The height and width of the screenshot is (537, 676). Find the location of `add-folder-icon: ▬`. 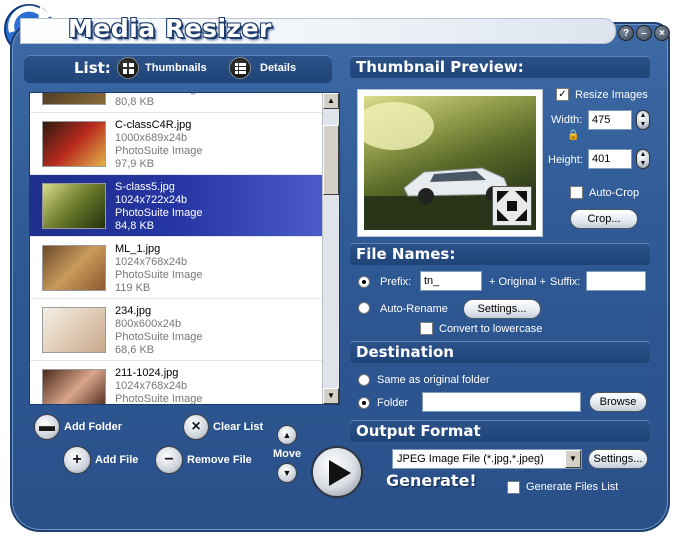

add-folder-icon: ▬ is located at coordinates (47, 427).